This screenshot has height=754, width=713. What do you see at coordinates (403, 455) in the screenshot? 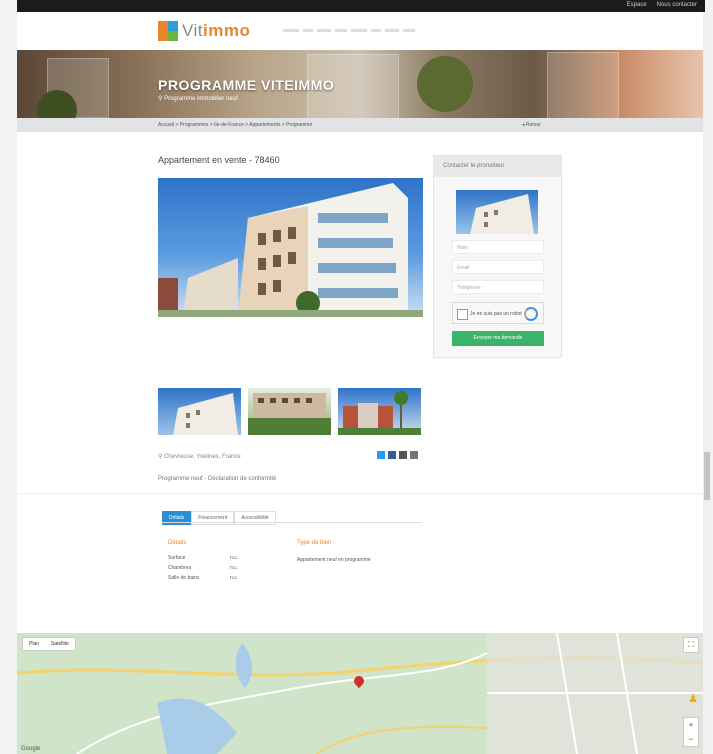
I see `email-icon` at bounding box center [403, 455].